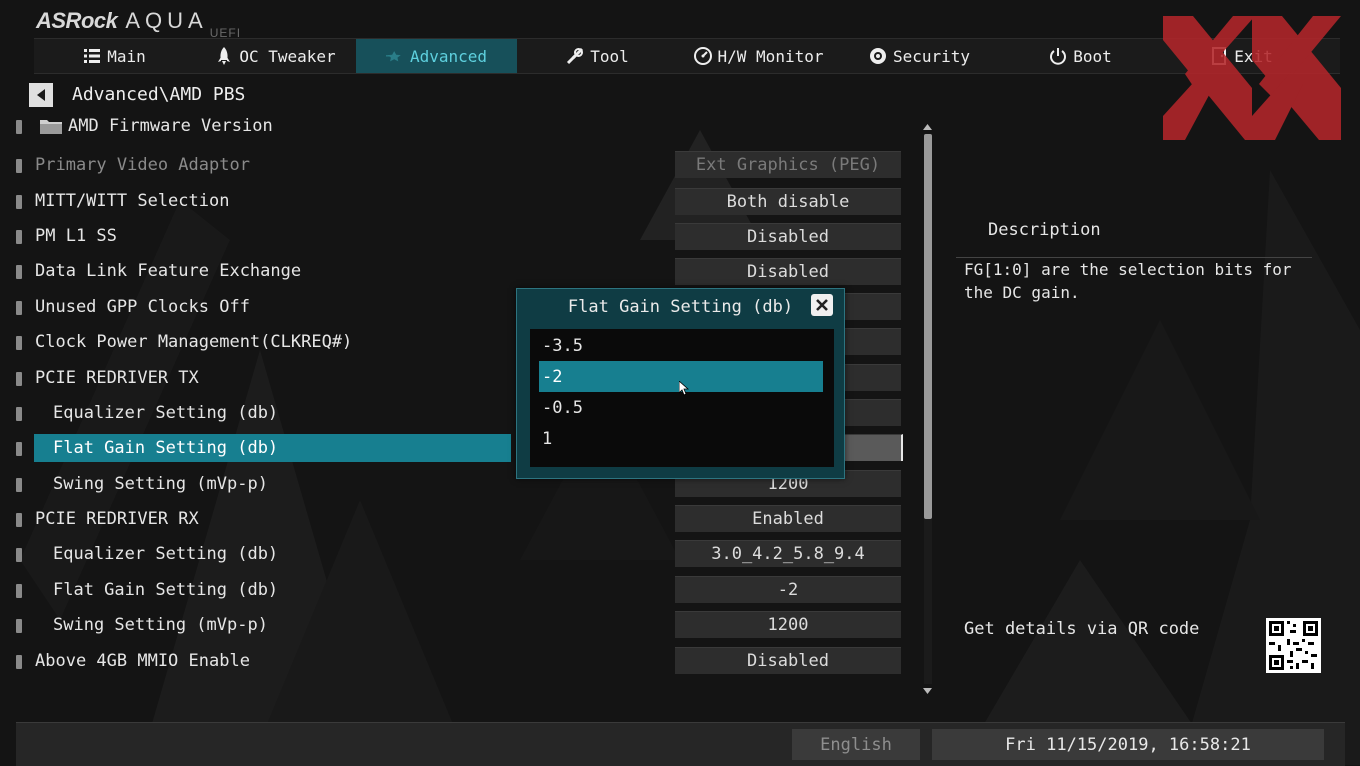  I want to click on setting-label: PCIE REDRIVER TX, so click(117, 378).